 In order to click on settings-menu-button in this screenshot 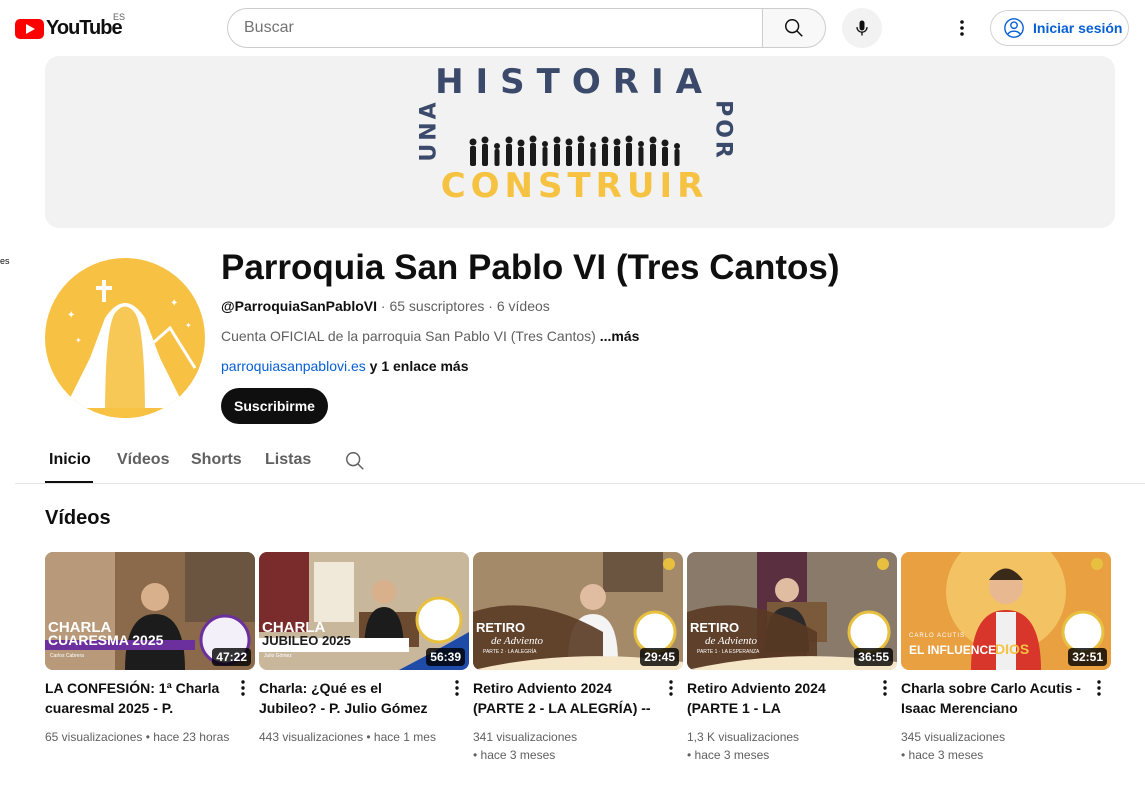, I will do `click(962, 28)`.